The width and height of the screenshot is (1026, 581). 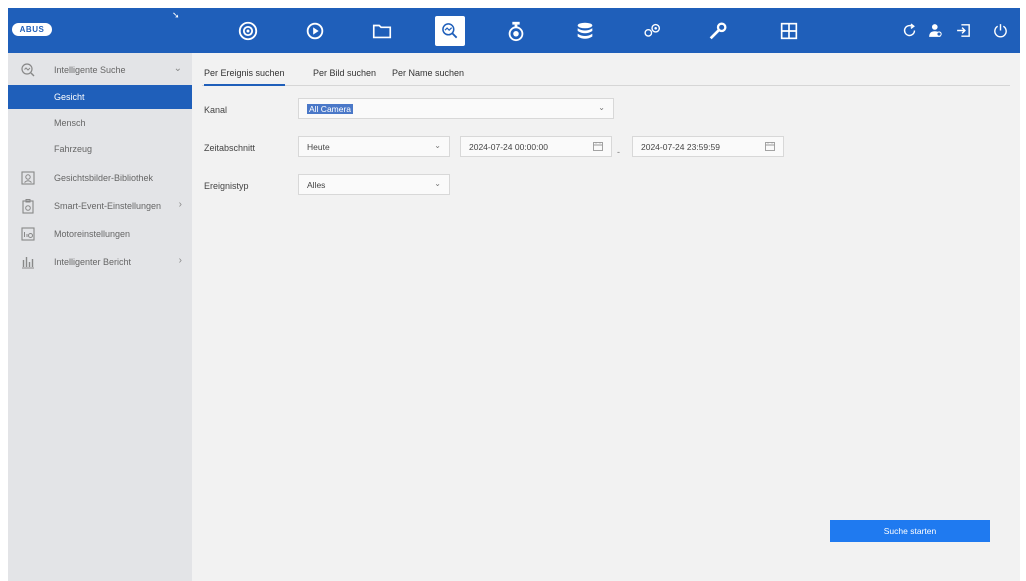 I want to click on sidebar-item-label: Motoreinstellungen, so click(x=92, y=234).